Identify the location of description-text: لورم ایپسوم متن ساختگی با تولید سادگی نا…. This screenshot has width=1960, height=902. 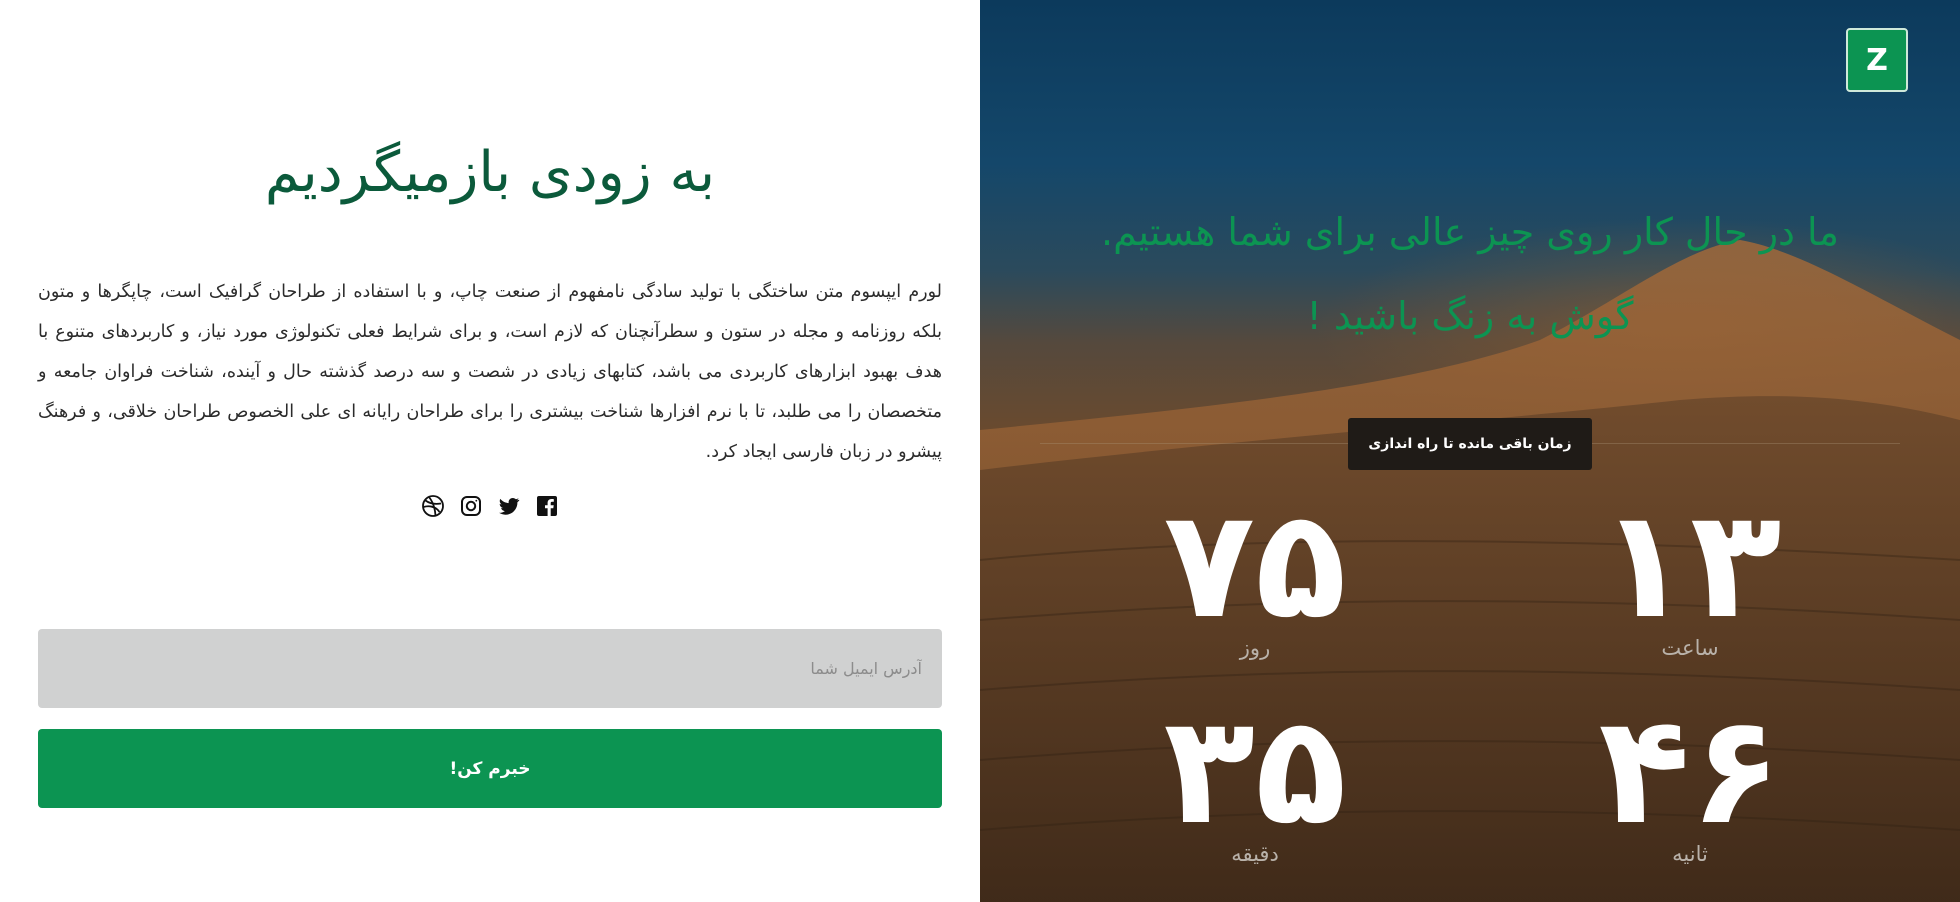
(490, 372).